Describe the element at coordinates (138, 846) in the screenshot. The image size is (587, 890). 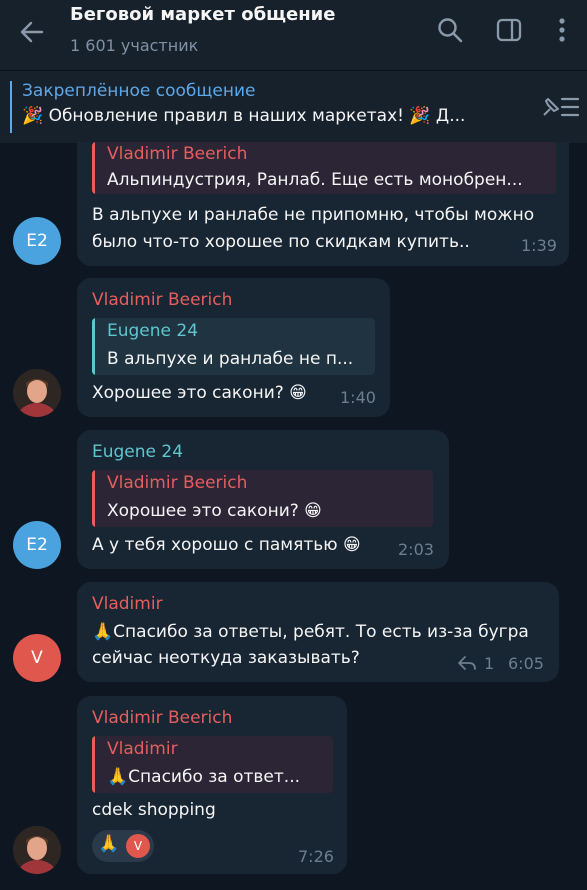
I see `reaction-avatar: V` at that location.